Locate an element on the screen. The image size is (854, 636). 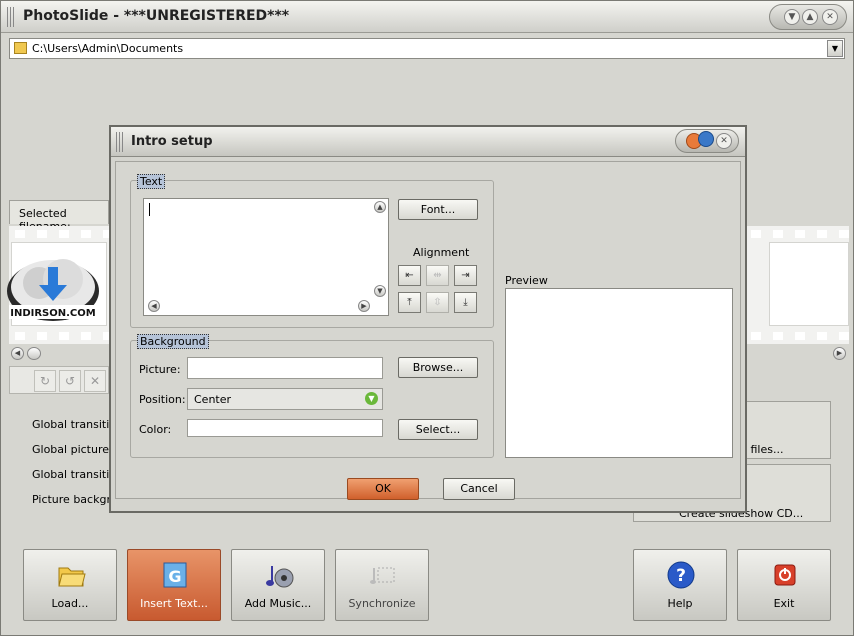
help-button: ? Help is located at coordinates (680, 585).